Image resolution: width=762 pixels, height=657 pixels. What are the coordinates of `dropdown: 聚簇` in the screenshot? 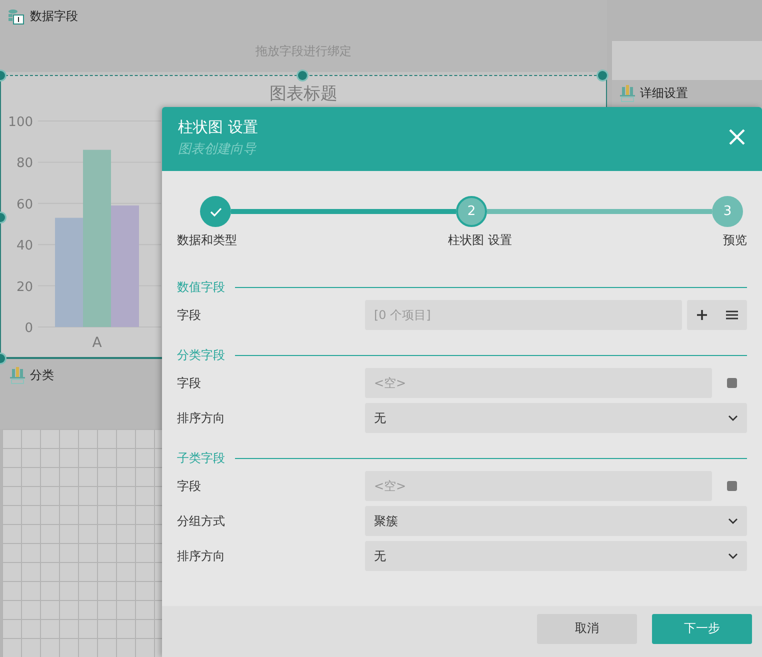 It's located at (556, 521).